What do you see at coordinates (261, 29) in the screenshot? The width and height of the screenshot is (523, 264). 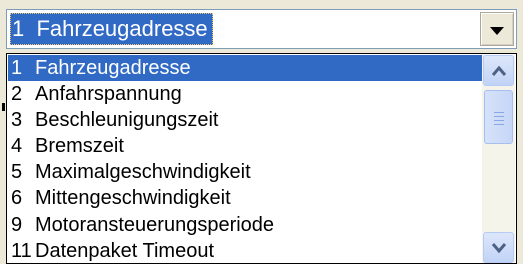 I see `cv-select-combobox: 1 Fahrzeugadresse` at bounding box center [261, 29].